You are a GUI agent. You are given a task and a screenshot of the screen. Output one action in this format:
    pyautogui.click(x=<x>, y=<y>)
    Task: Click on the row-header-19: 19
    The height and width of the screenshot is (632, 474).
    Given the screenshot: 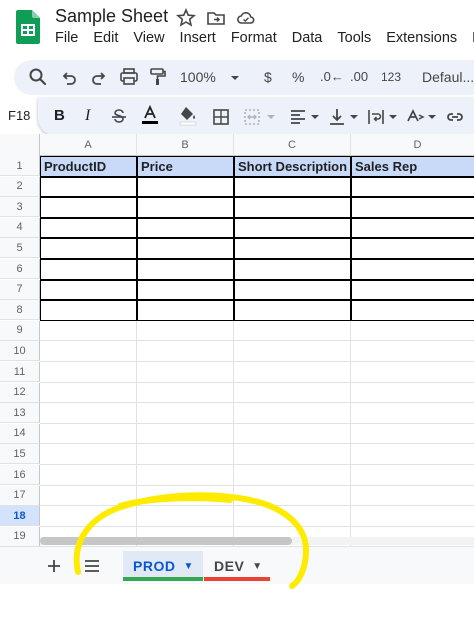 What is the action you would take?
    pyautogui.click(x=20, y=536)
    